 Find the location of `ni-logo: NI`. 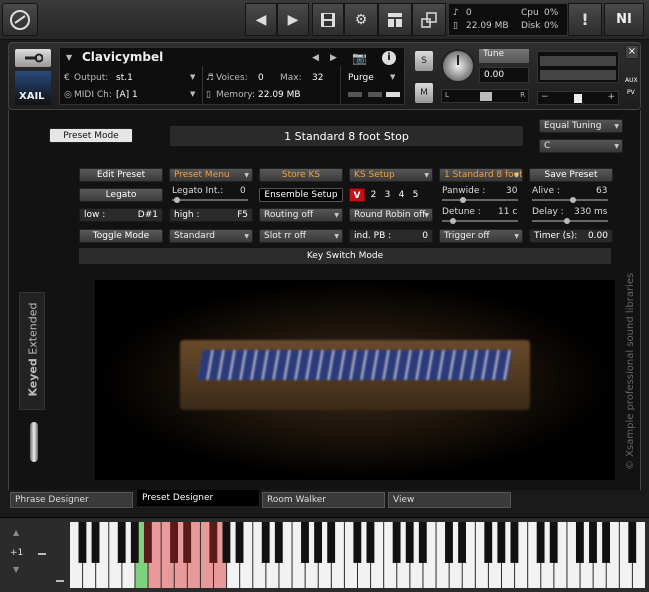

ni-logo: NI is located at coordinates (624, 19).